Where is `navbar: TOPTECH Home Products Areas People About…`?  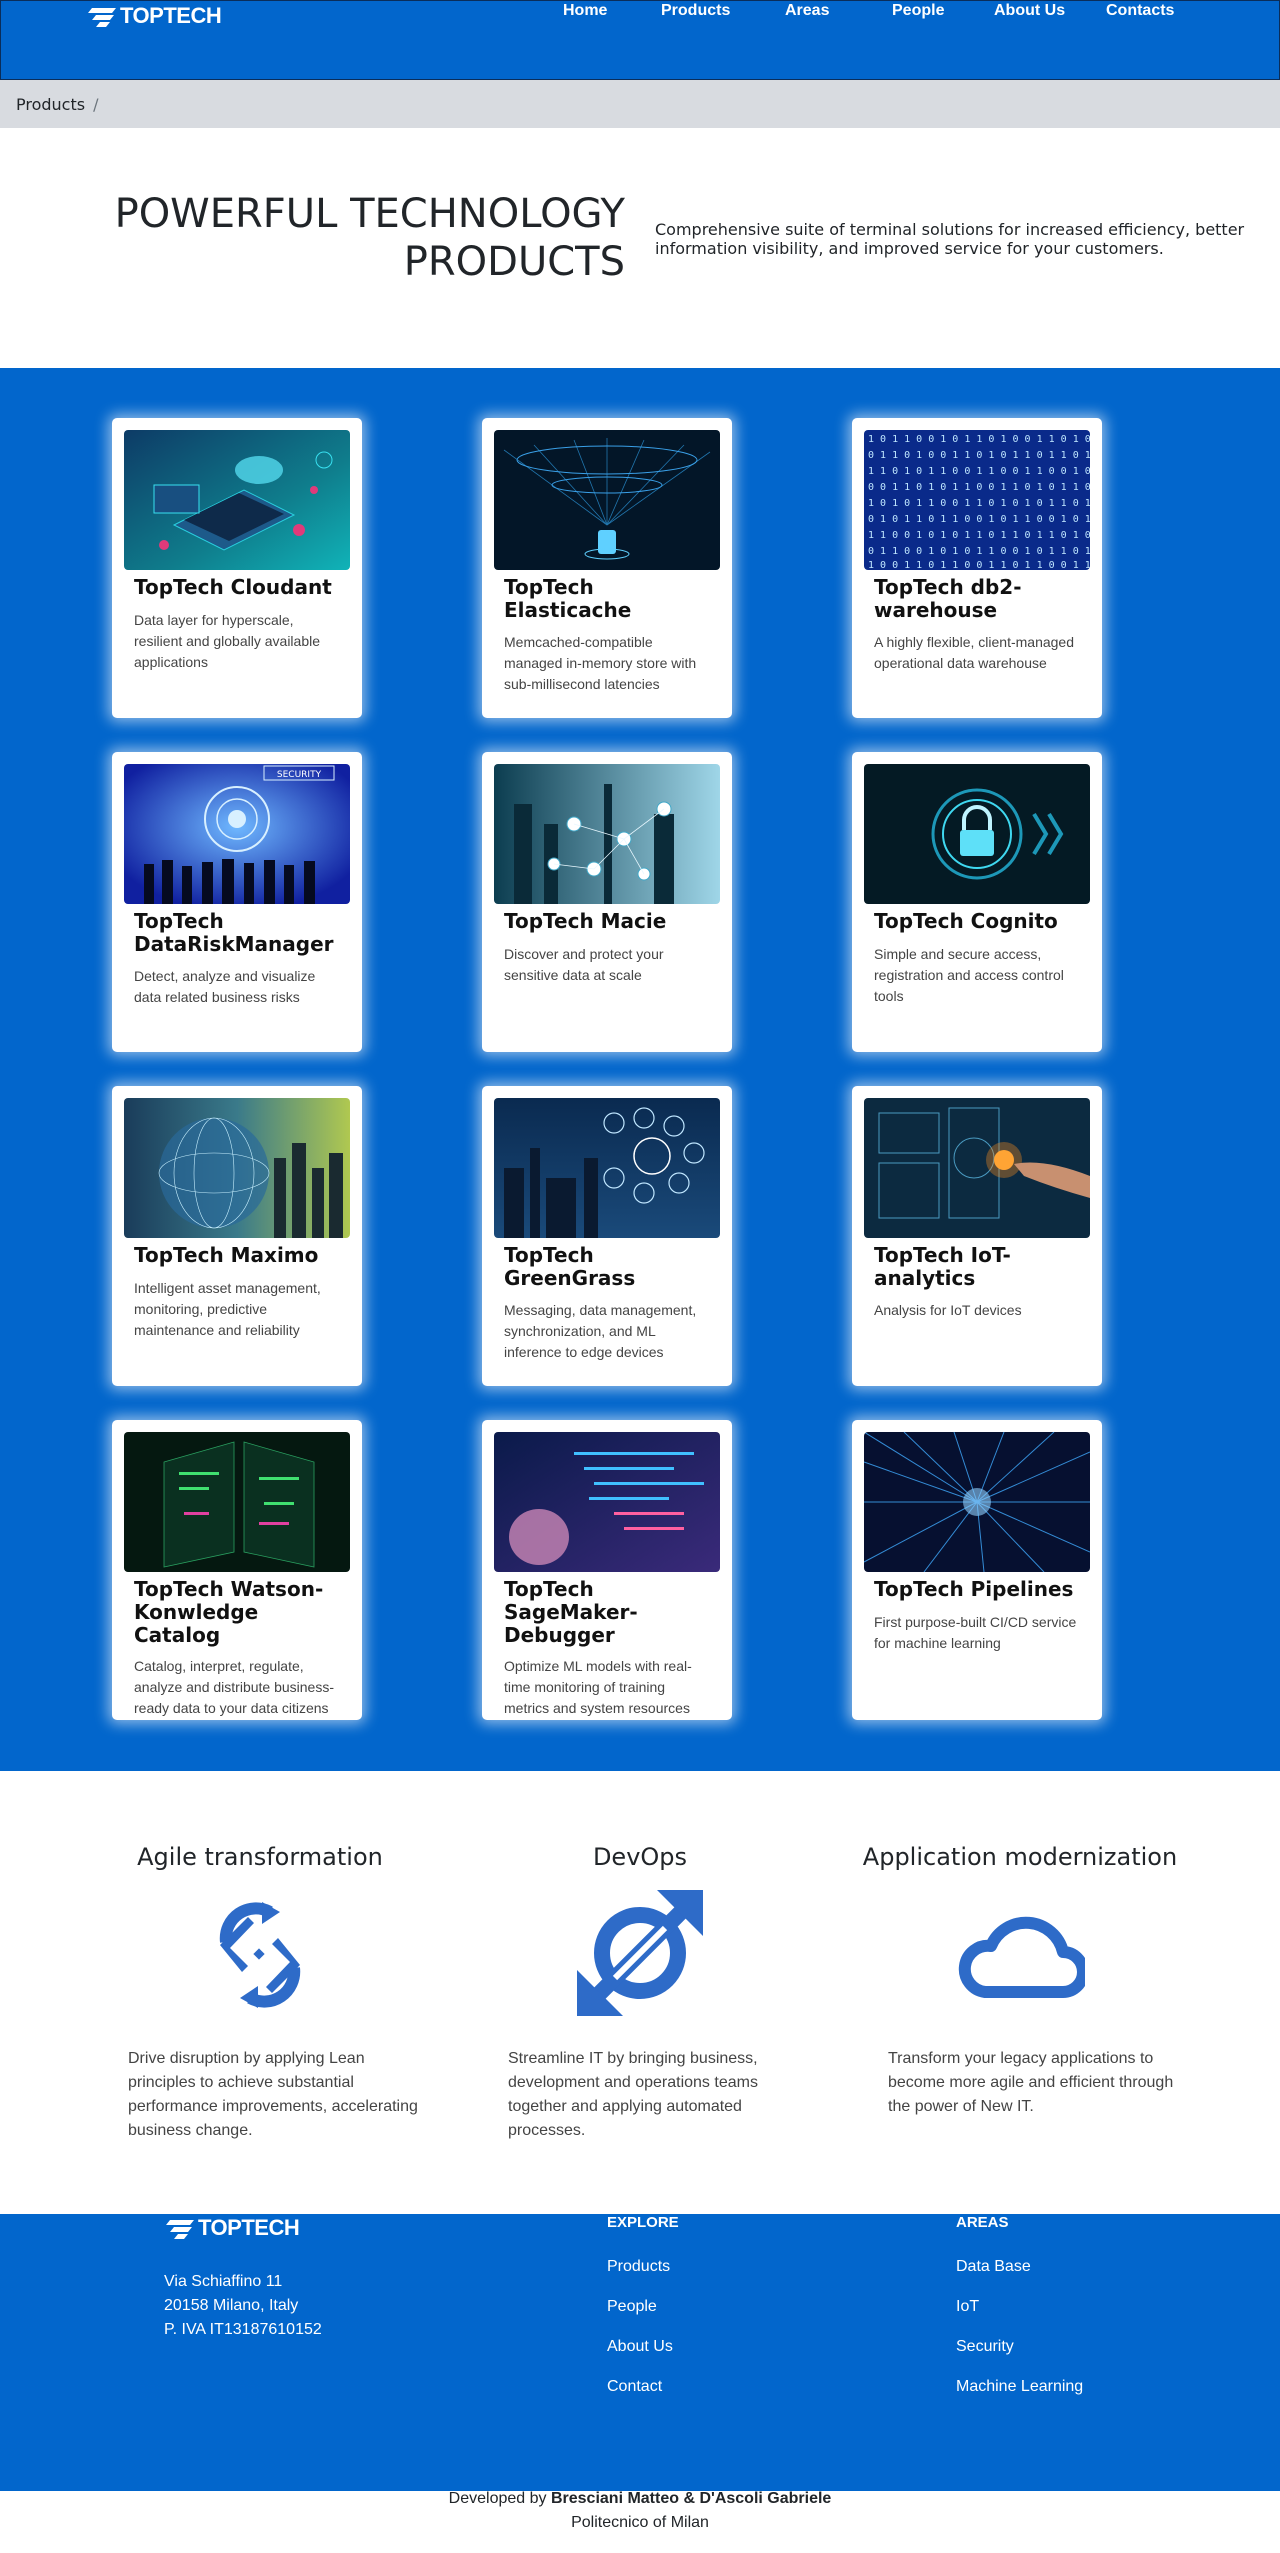 navbar: TOPTECH Home Products Areas People About… is located at coordinates (640, 40).